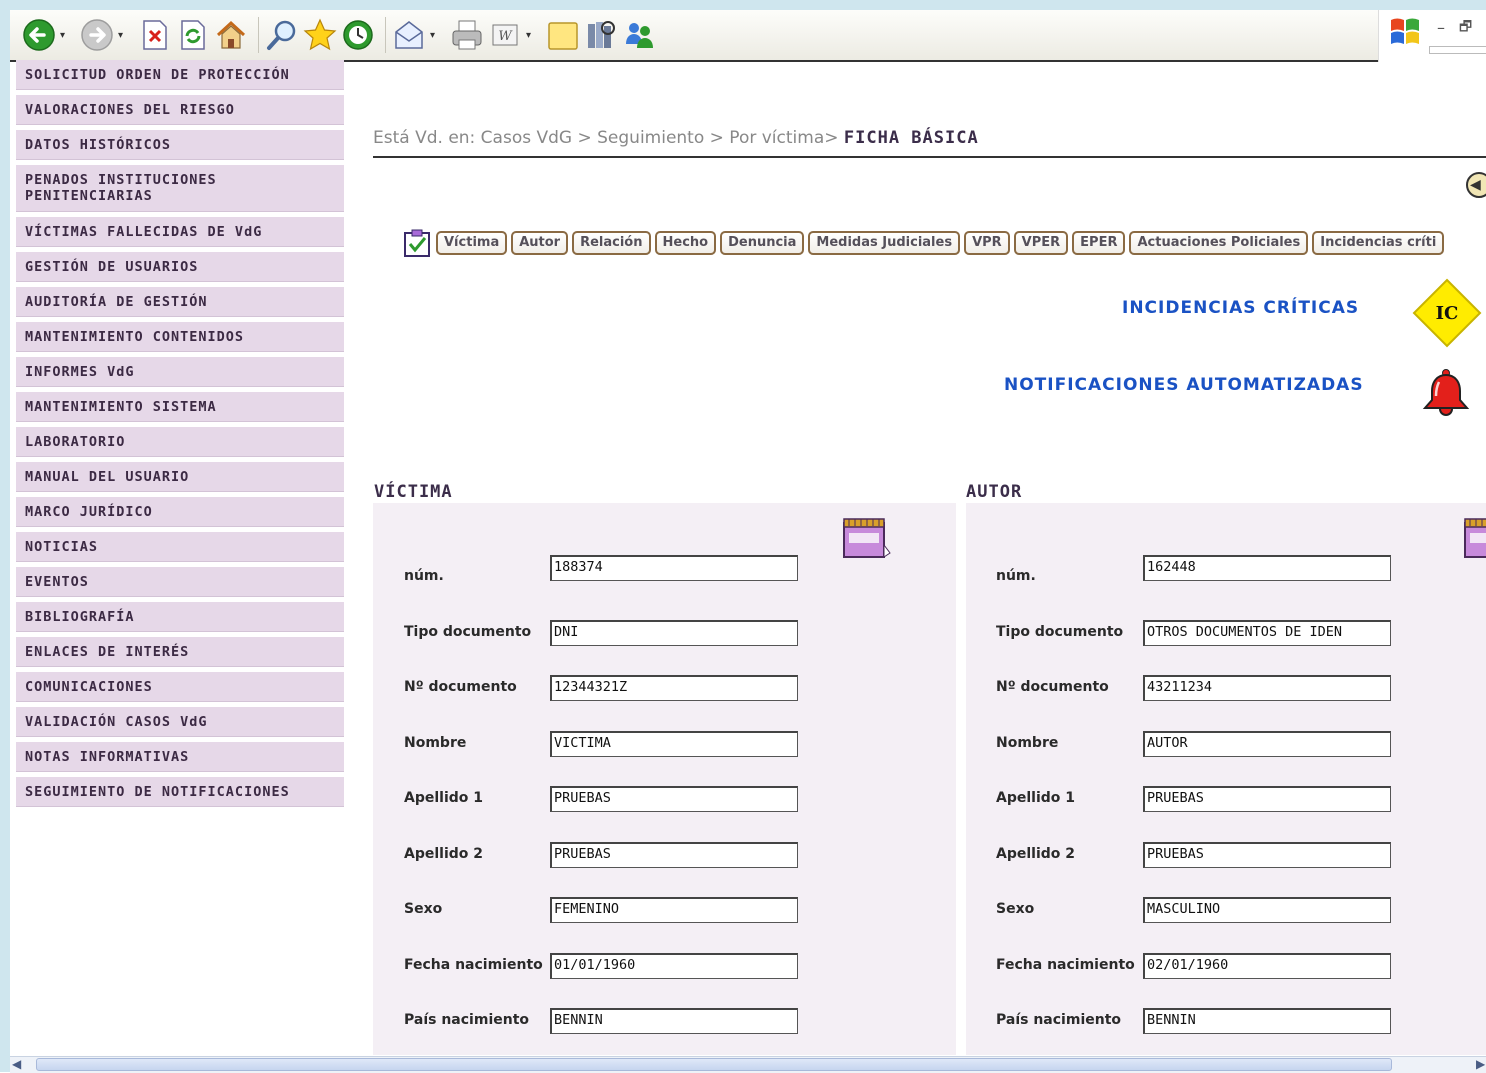 This screenshot has width=1486, height=1073. Describe the element at coordinates (180, 110) in the screenshot. I see `sidebar-item: VALORACIONES DEL RIESGO` at that location.